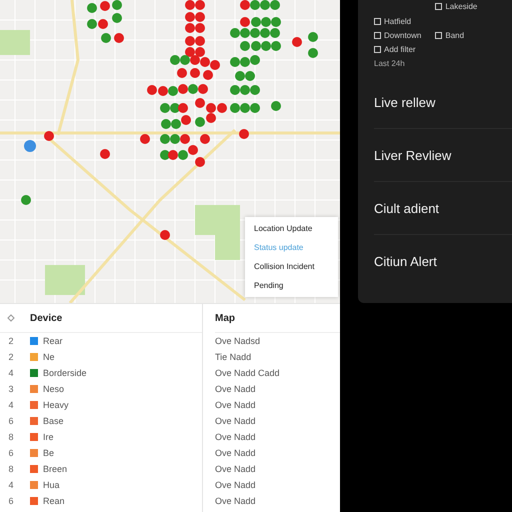 The width and height of the screenshot is (512, 512). What do you see at coordinates (277, 318) in the screenshot?
I see `column-header: Map` at bounding box center [277, 318].